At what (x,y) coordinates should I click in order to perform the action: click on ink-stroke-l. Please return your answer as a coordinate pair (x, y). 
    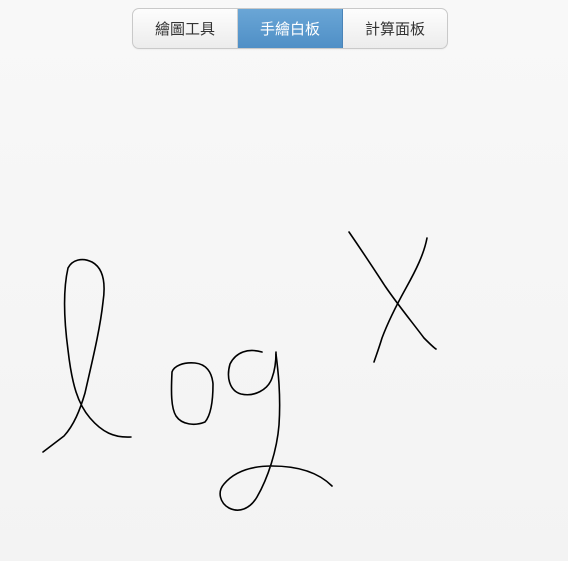
    Looking at the image, I should click on (87, 355).